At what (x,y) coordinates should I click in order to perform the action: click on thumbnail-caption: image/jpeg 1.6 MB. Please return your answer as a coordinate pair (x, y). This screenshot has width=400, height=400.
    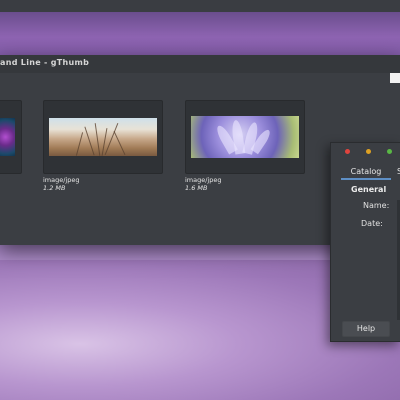
    Looking at the image, I should click on (203, 184).